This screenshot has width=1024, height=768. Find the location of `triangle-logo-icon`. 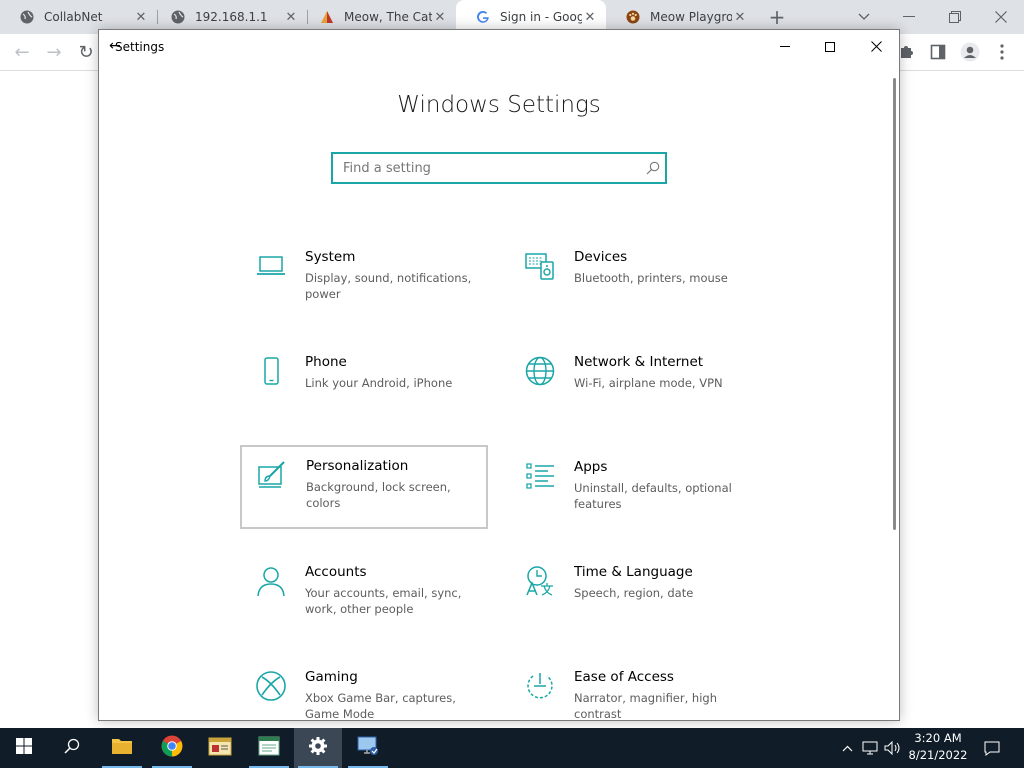

triangle-logo-icon is located at coordinates (327, 17).